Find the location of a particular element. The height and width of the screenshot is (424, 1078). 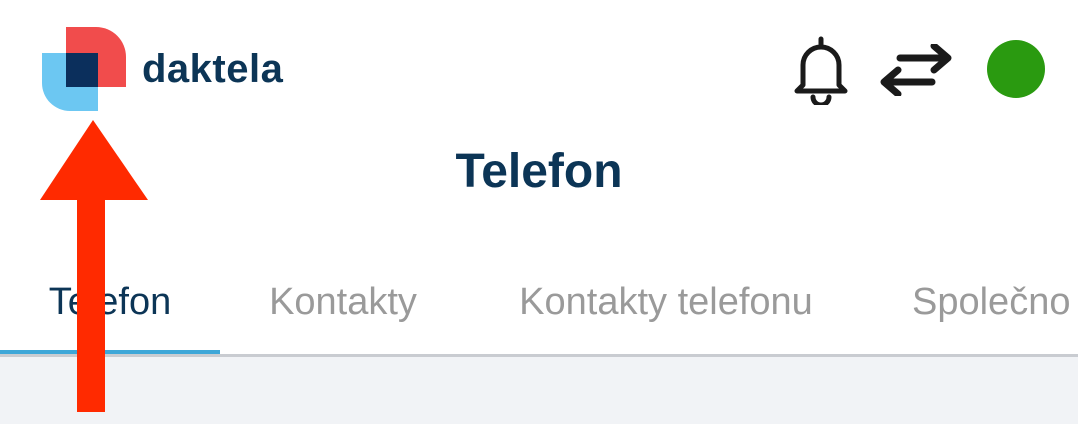

tab-spolecnost: Společno is located at coordinates (984, 302).